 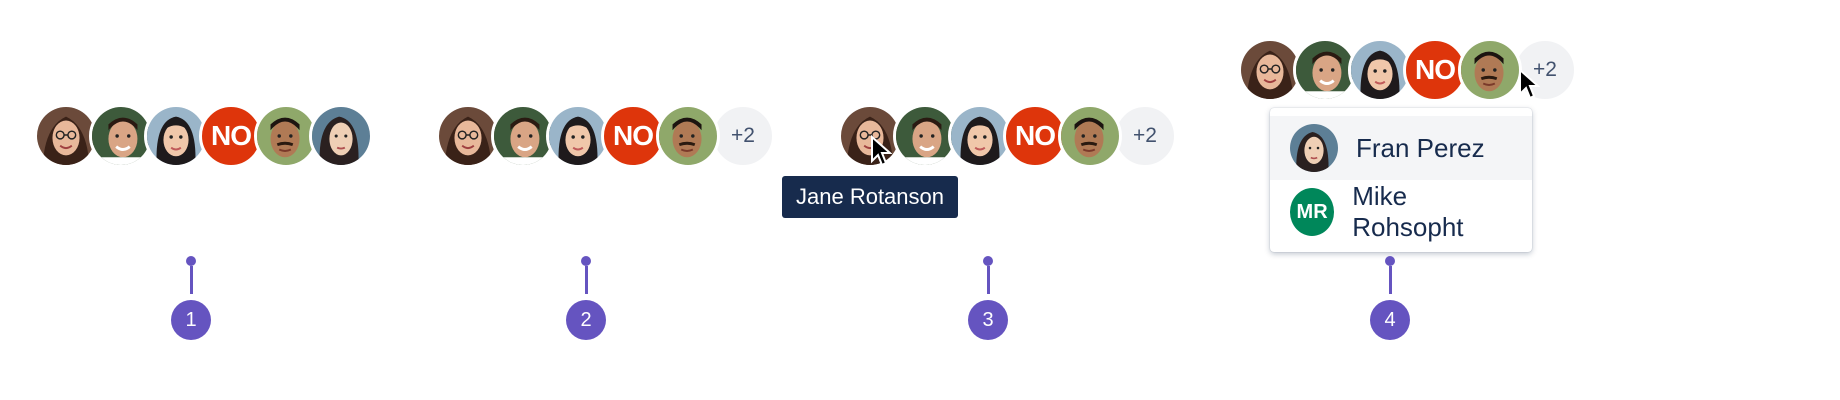 What do you see at coordinates (870, 197) in the screenshot?
I see `avatar-tooltip: Jane Rotanson` at bounding box center [870, 197].